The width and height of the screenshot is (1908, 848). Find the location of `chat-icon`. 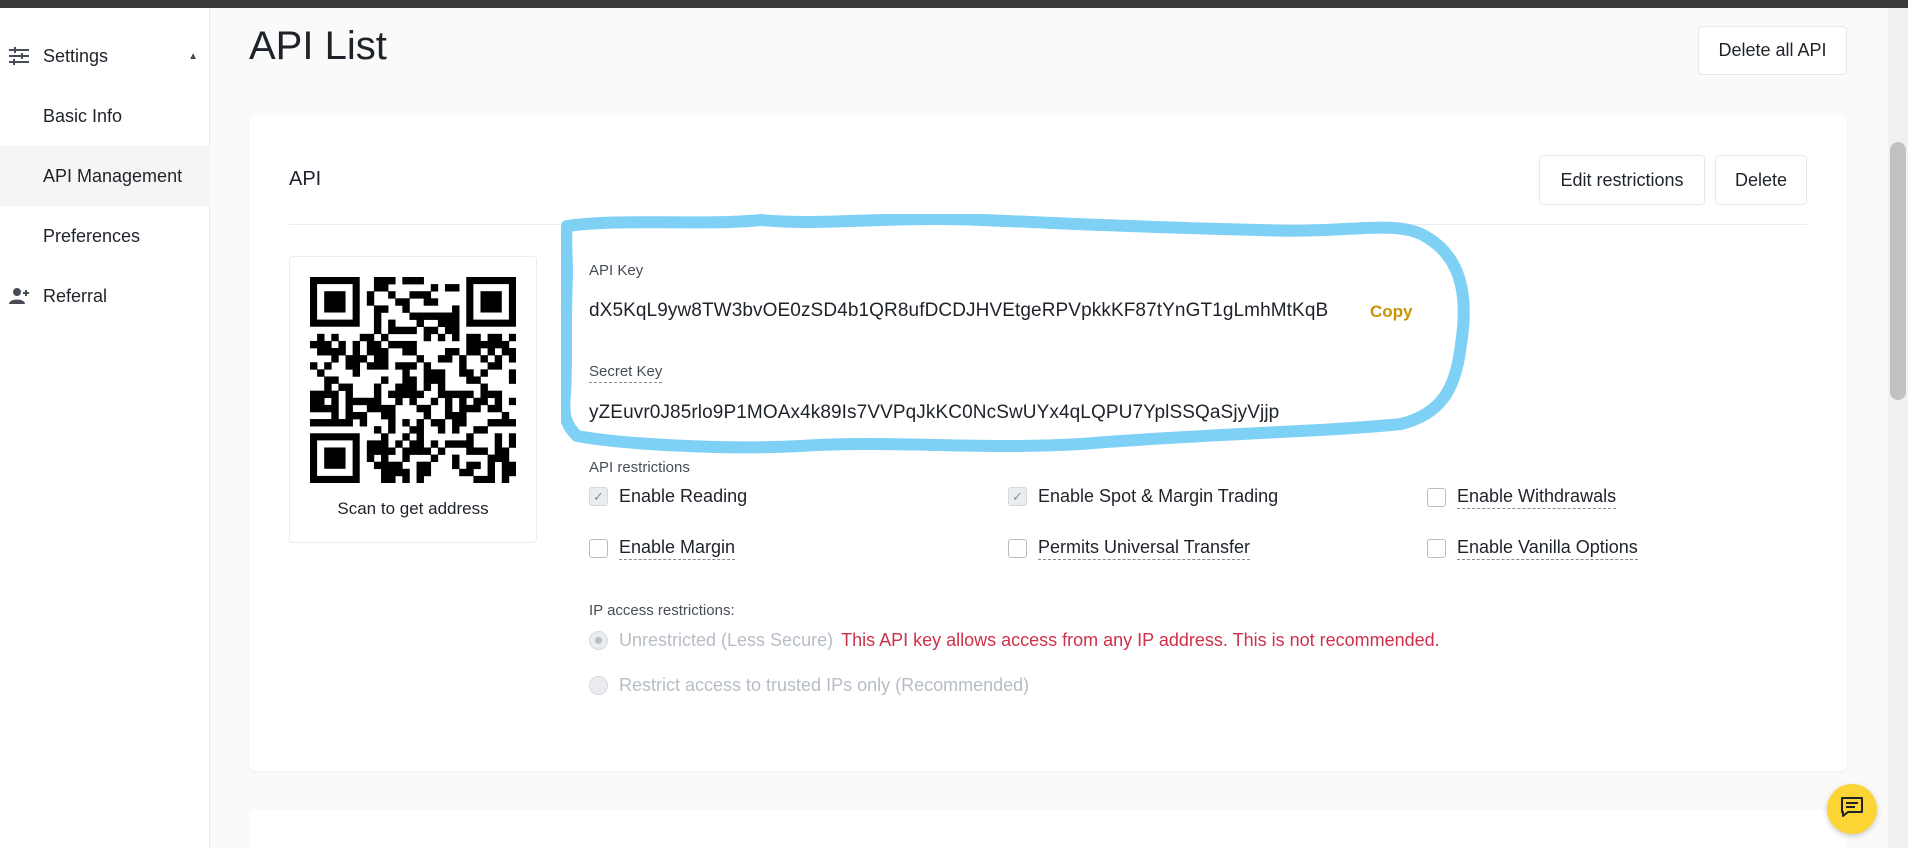

chat-icon is located at coordinates (1852, 809).